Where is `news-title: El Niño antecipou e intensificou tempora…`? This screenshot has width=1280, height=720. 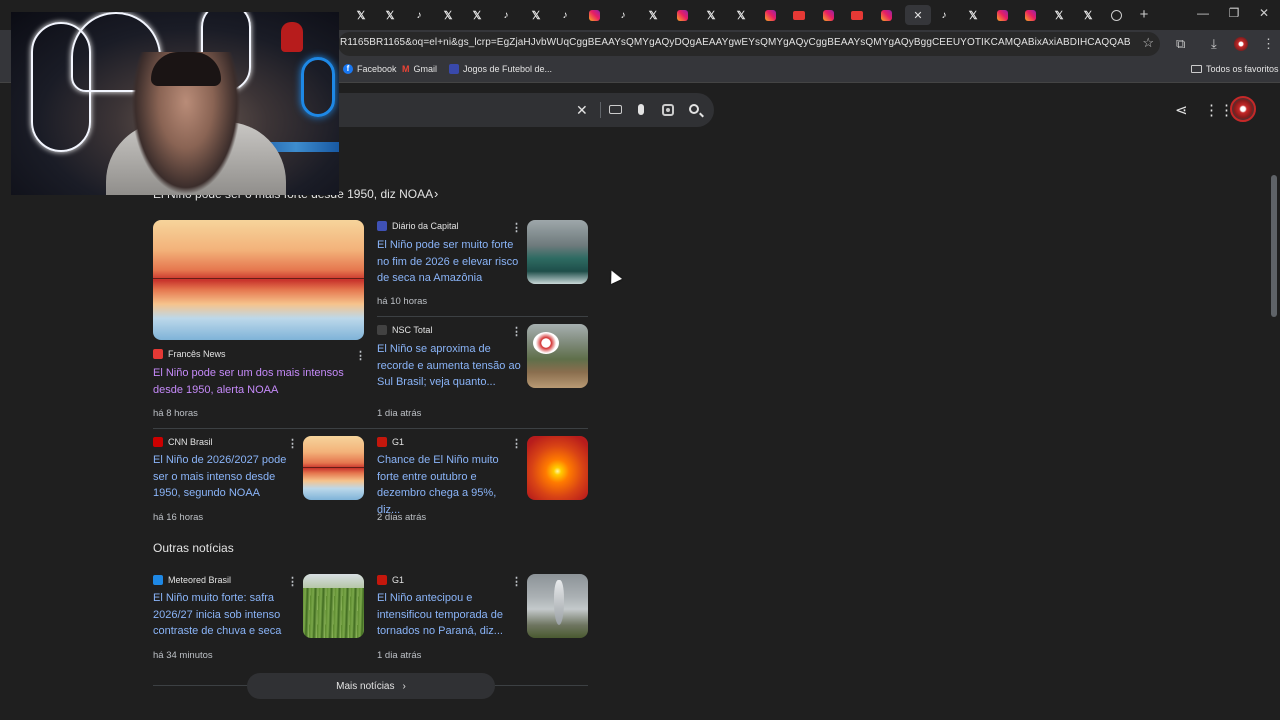 news-title: El Niño antecipou e intensificou tempora… is located at coordinates (449, 615).